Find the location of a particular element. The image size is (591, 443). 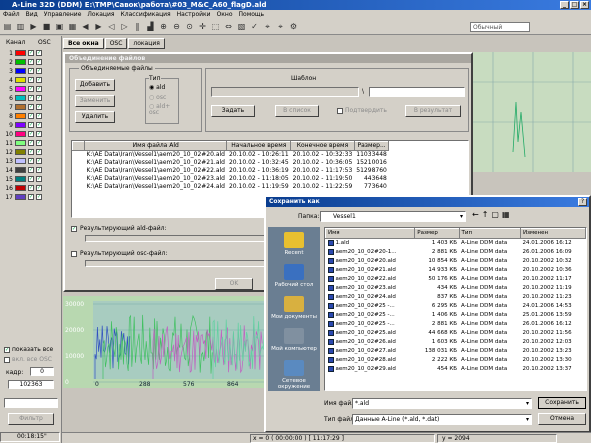

channel-row: 1 ✓ ✓ is located at coordinates (29, 53).